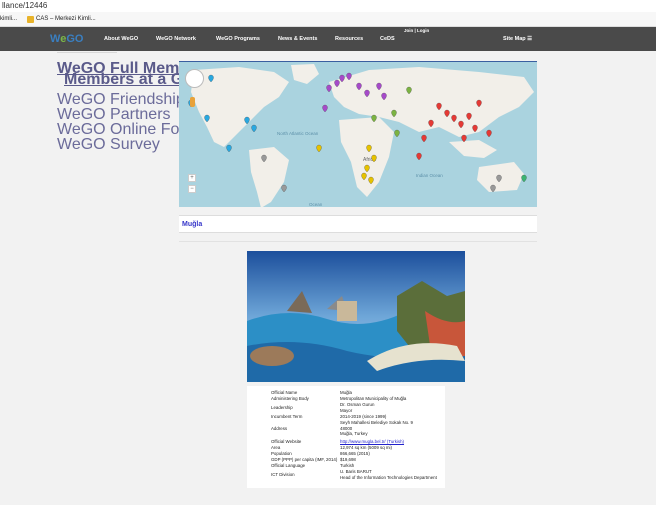 This screenshot has width=656, height=505. I want to click on nav-ceds: CeDS, so click(387, 39).